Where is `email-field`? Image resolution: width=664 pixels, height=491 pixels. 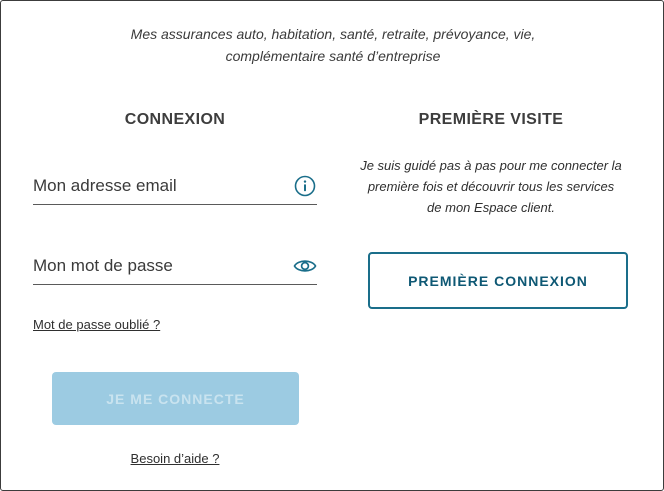
email-field is located at coordinates (175, 184).